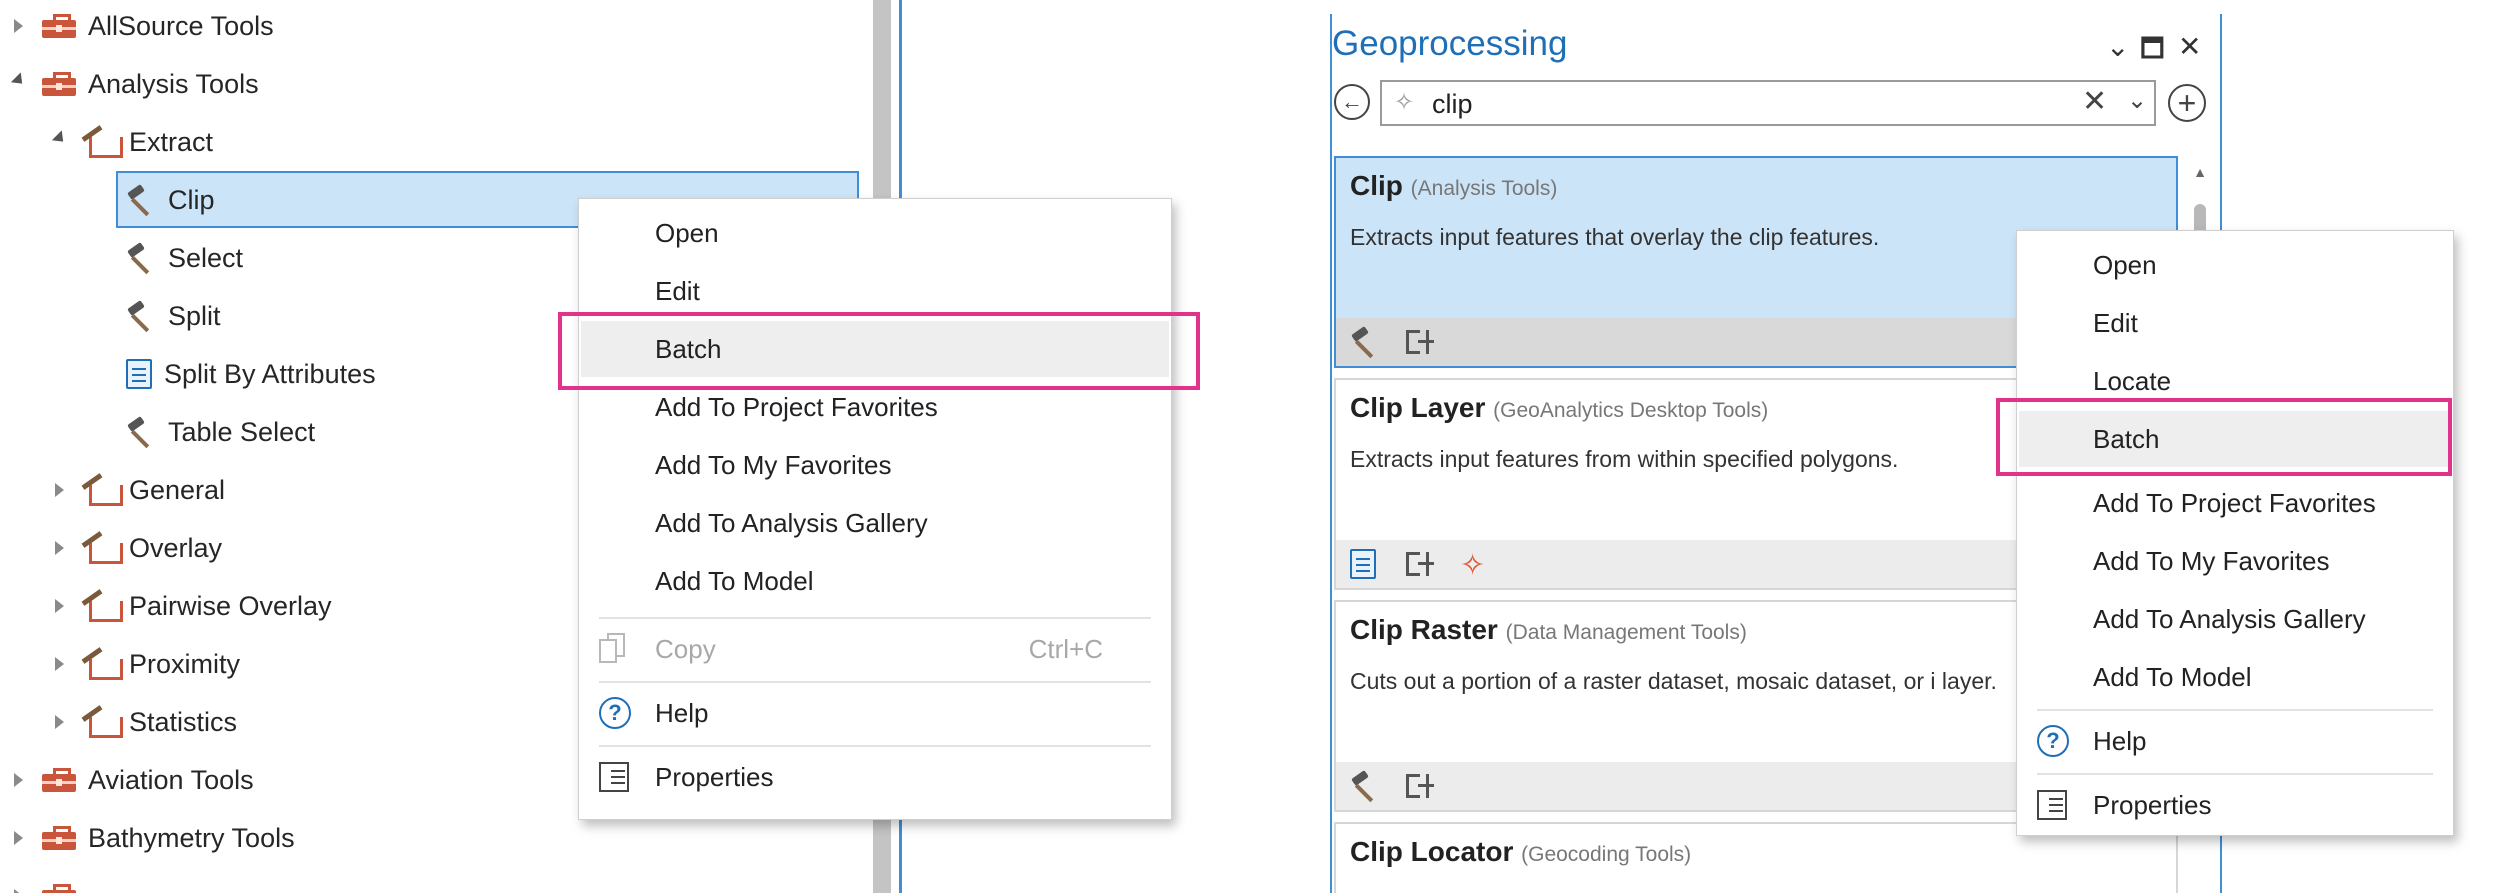 The width and height of the screenshot is (2500, 893). Describe the element at coordinates (2052, 805) in the screenshot. I see `properties-icon` at that location.